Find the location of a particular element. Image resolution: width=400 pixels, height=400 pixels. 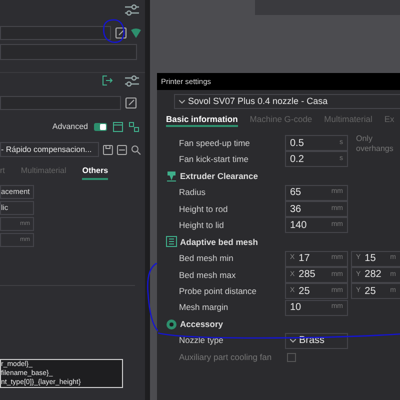

gear-icon is located at coordinates (171, 324).